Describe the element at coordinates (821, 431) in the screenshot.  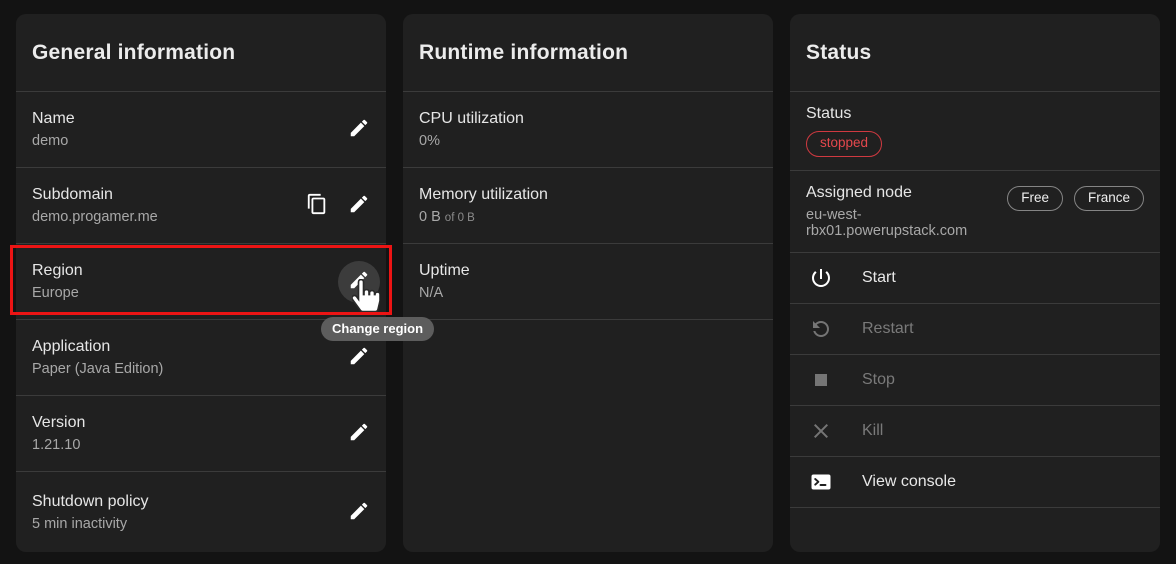
I see `close-icon` at that location.